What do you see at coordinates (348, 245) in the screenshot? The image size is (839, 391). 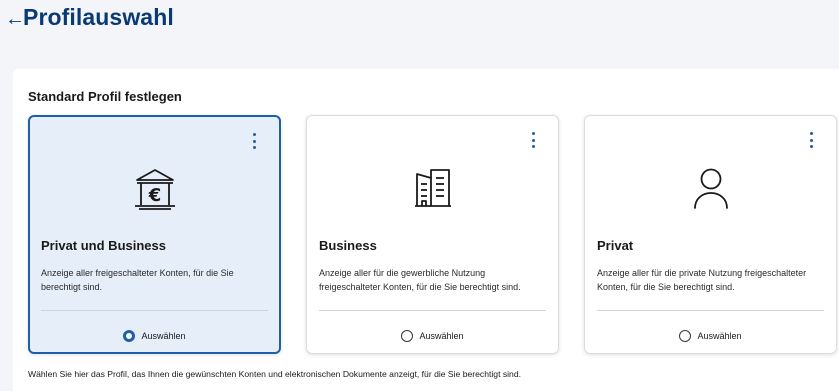 I see `card-title: Business` at bounding box center [348, 245].